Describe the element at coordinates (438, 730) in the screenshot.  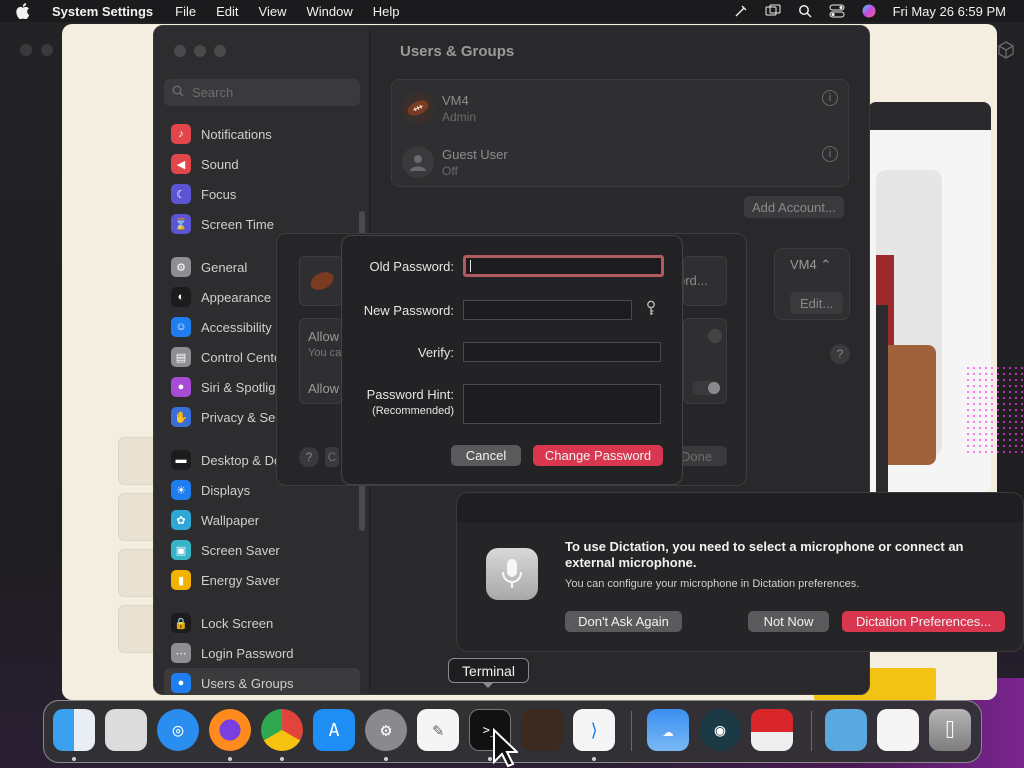
I see `textedit-icon: ✎` at that location.